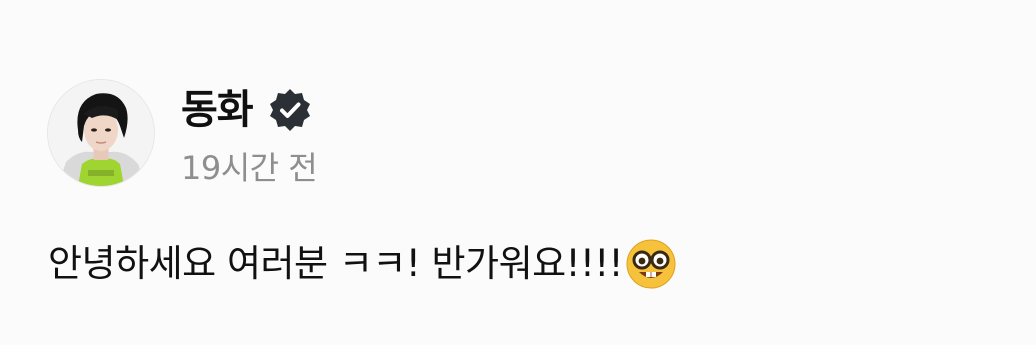  I want to click on nerd-face-emoji-icon, so click(651, 264).